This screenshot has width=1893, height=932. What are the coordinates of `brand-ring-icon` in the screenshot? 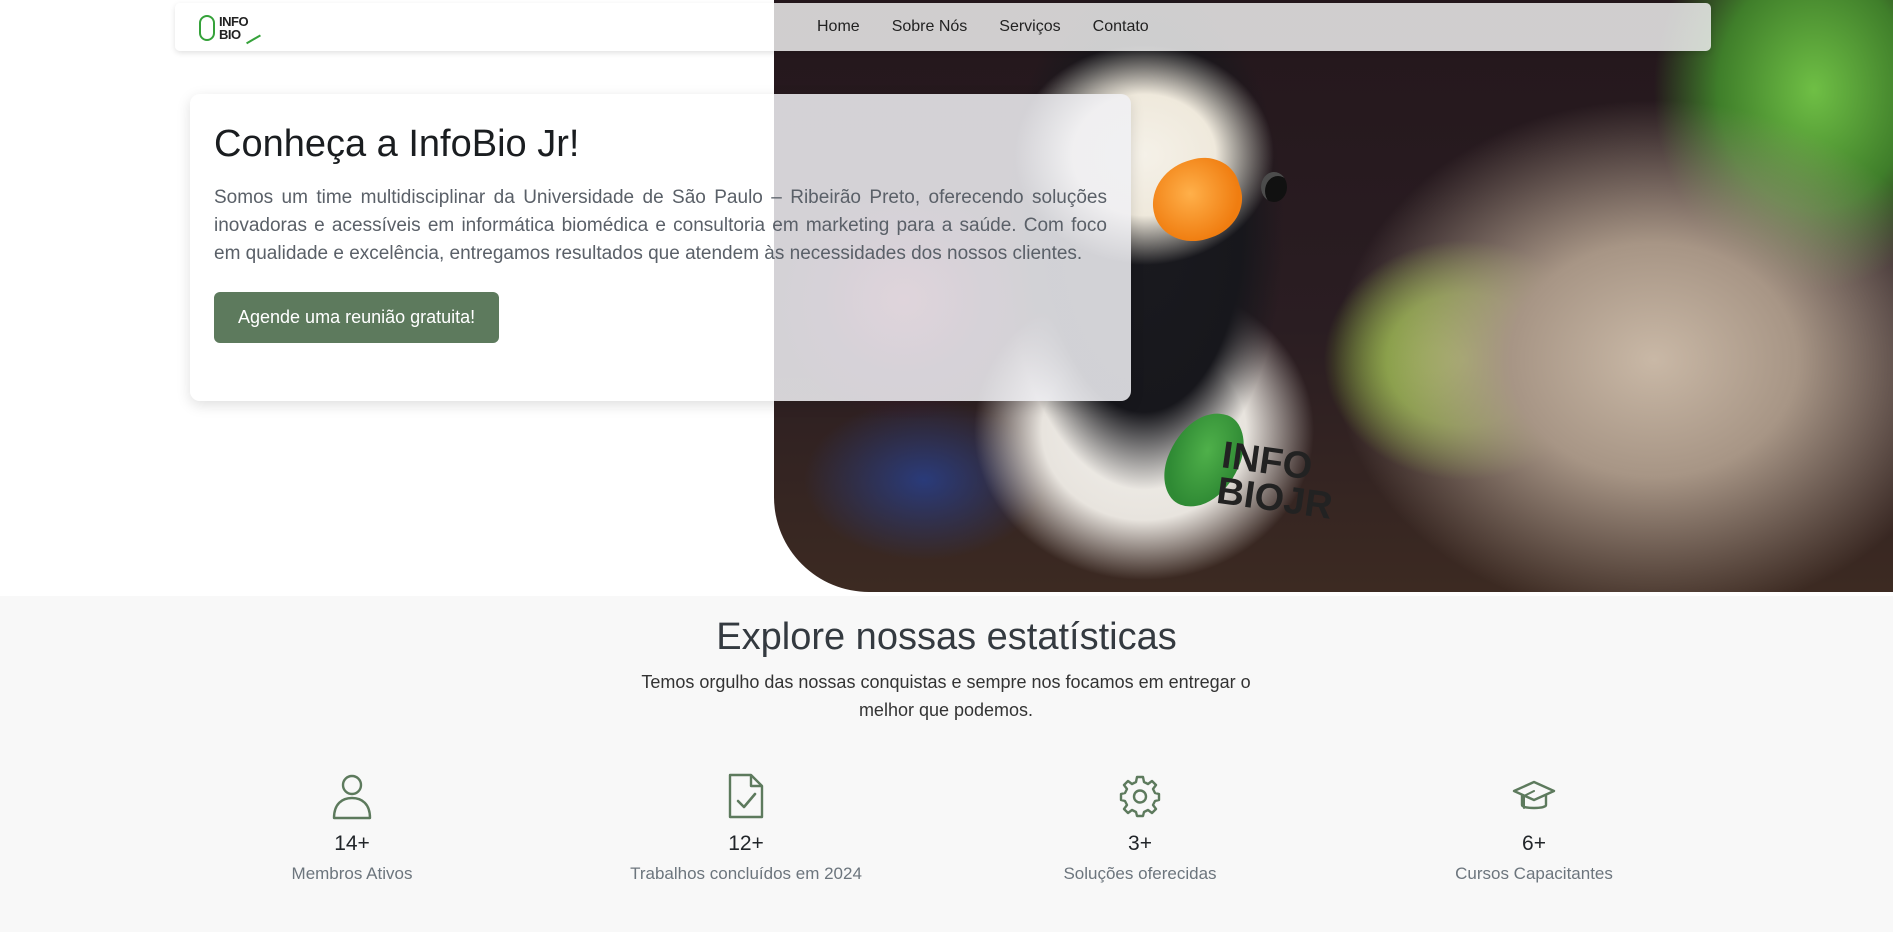 It's located at (207, 28).